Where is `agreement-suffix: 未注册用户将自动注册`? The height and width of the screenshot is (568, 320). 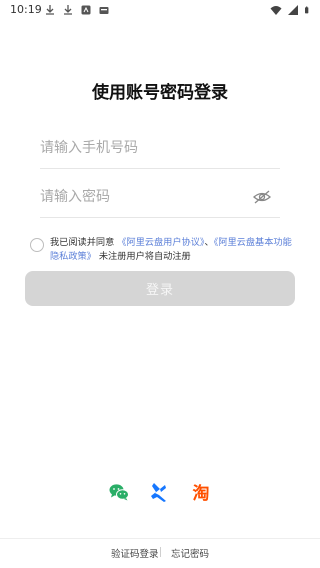
agreement-suffix: 未注册用户将自动注册 is located at coordinates (144, 256).